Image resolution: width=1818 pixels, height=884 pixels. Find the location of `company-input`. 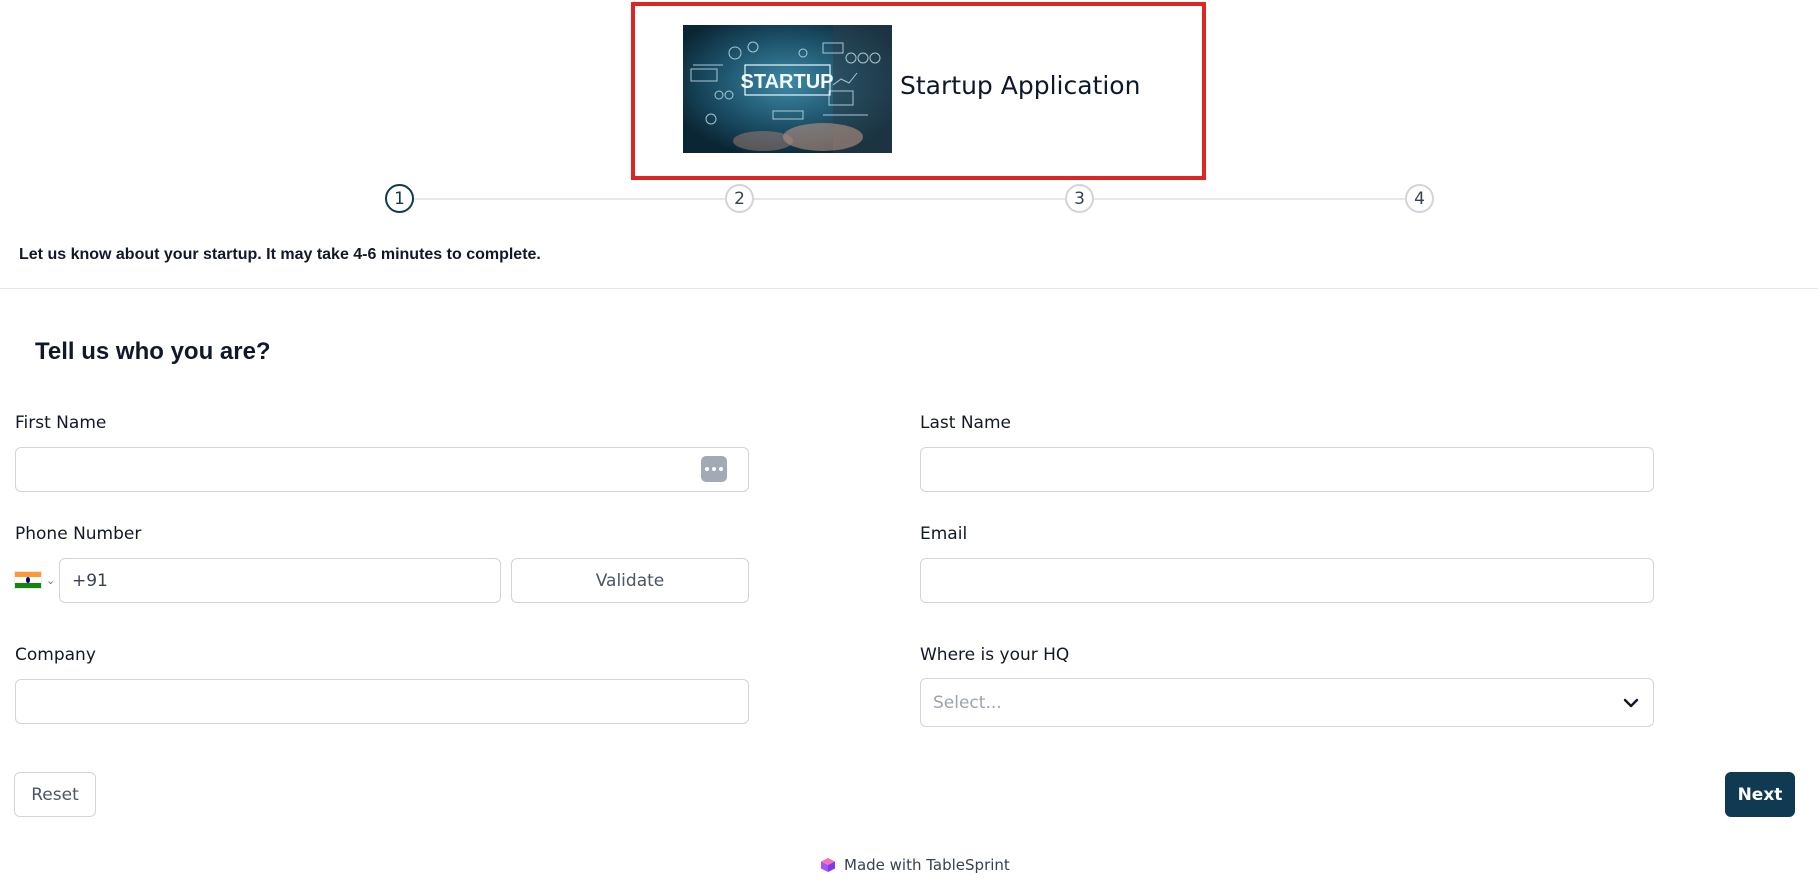

company-input is located at coordinates (382, 701).